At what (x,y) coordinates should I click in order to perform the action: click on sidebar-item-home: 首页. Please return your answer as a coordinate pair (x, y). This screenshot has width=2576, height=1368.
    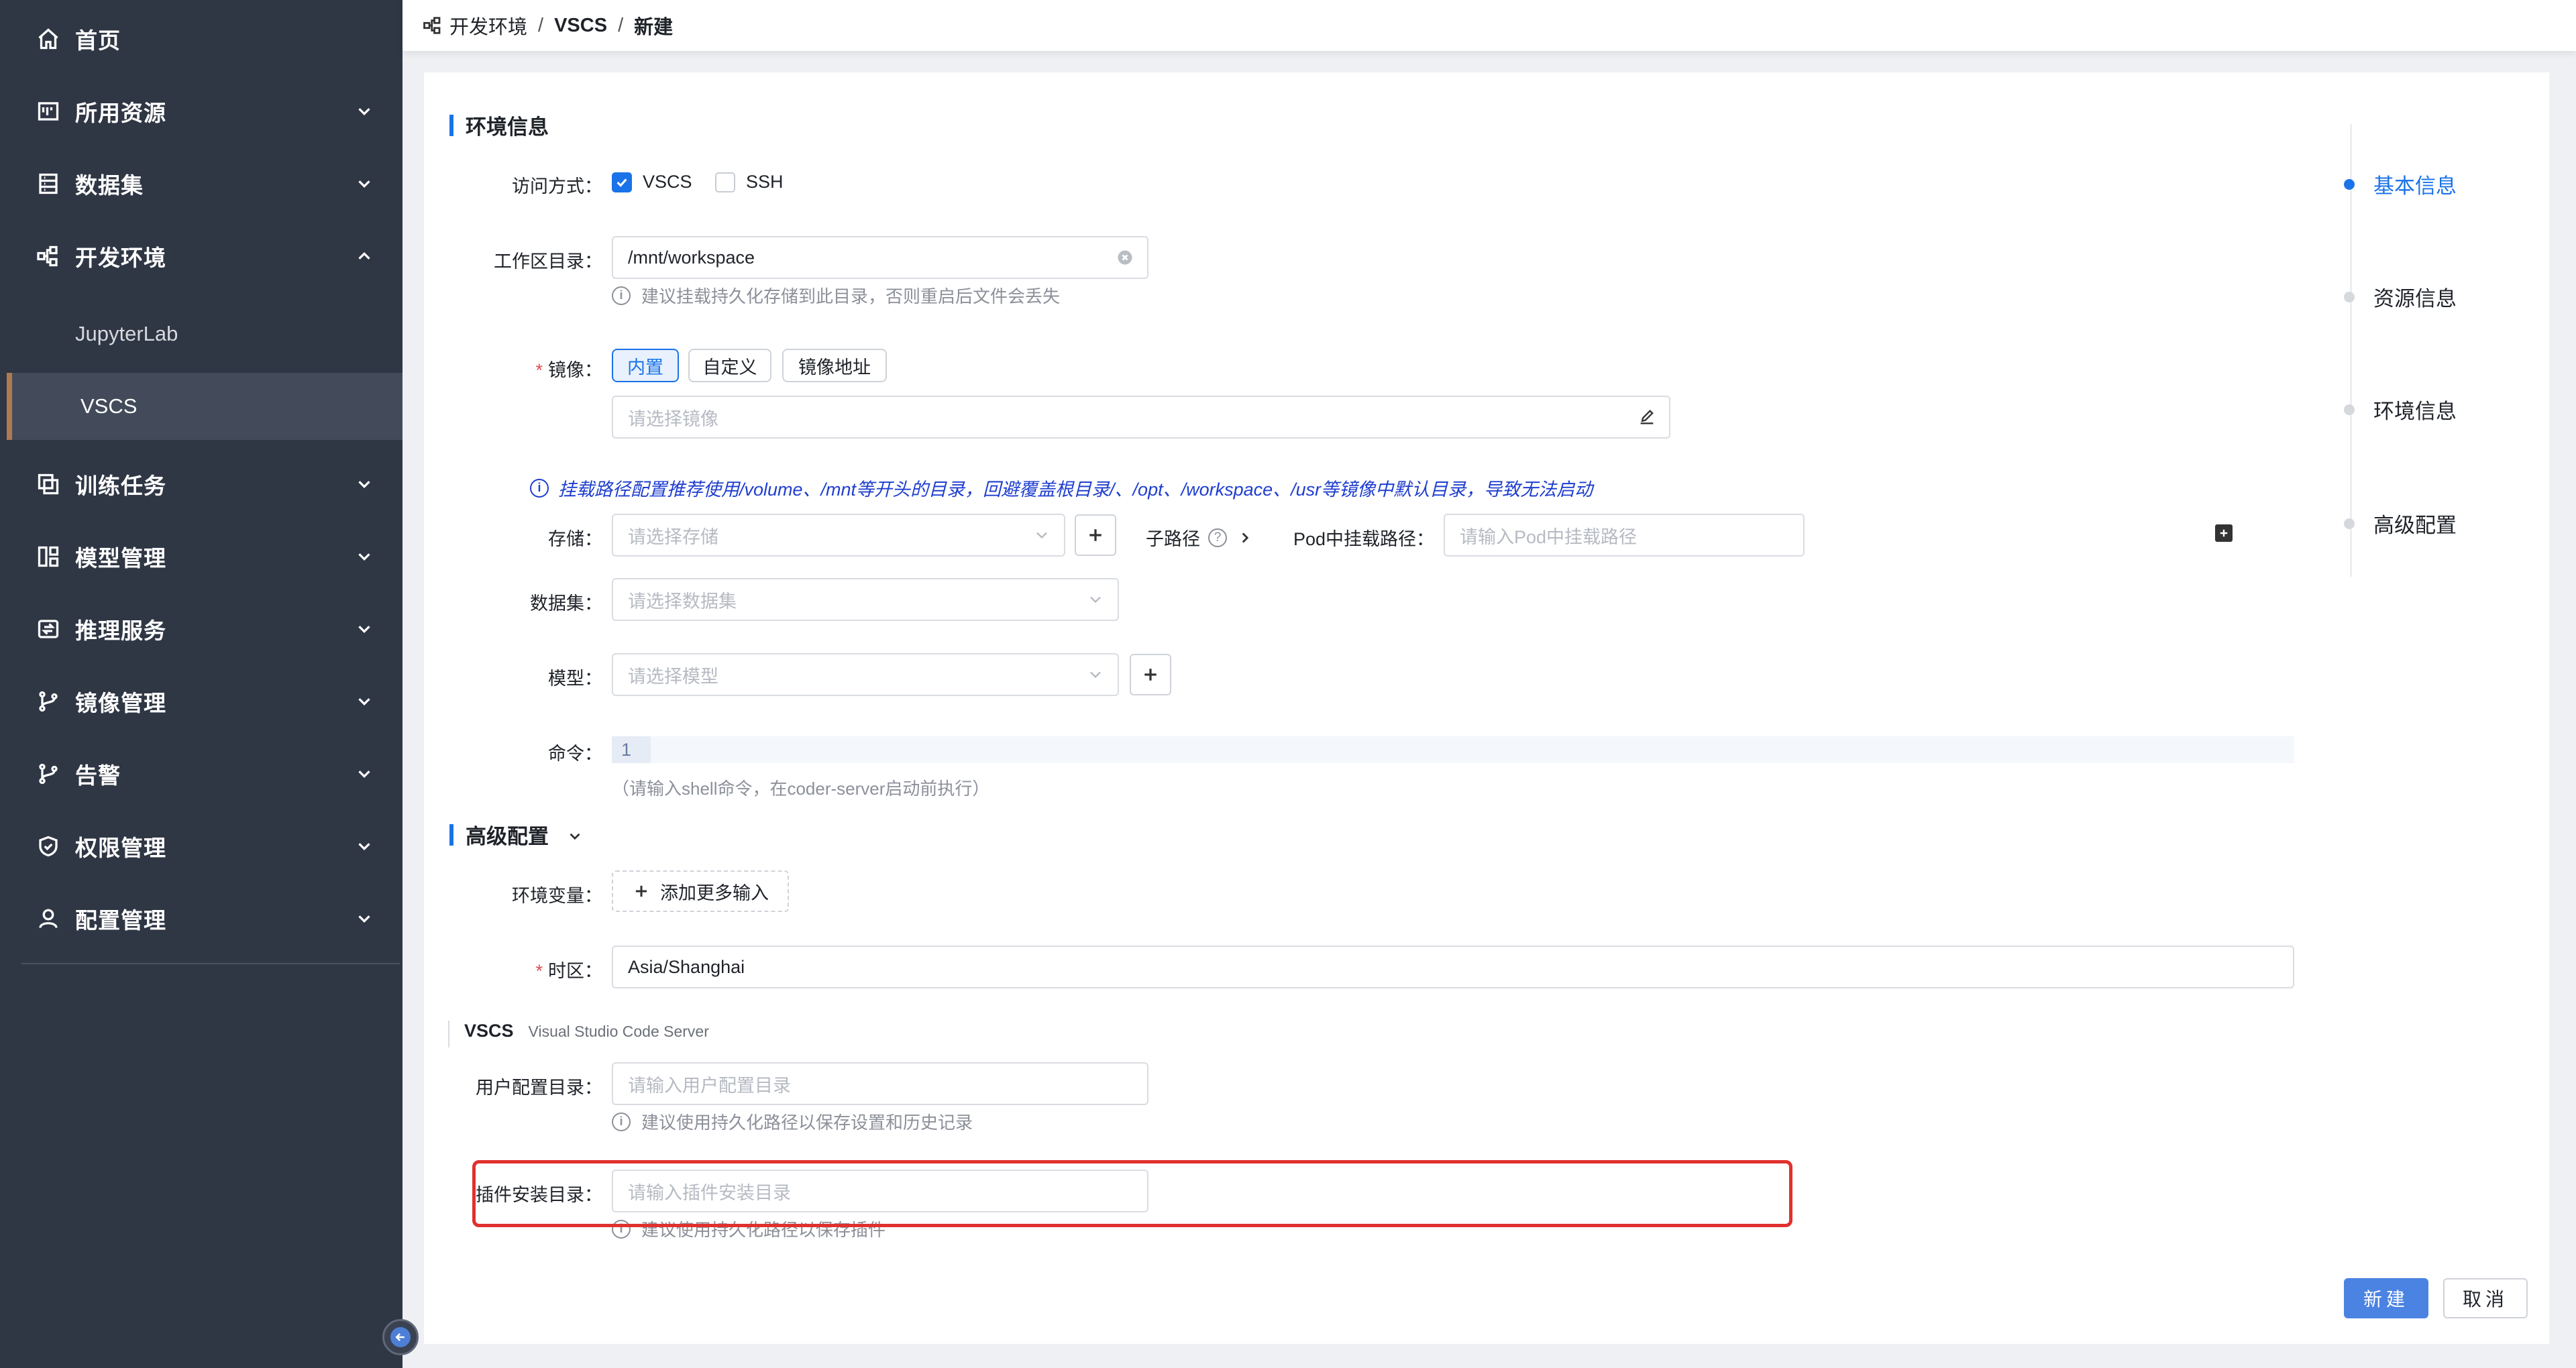
    Looking at the image, I should click on (201, 39).